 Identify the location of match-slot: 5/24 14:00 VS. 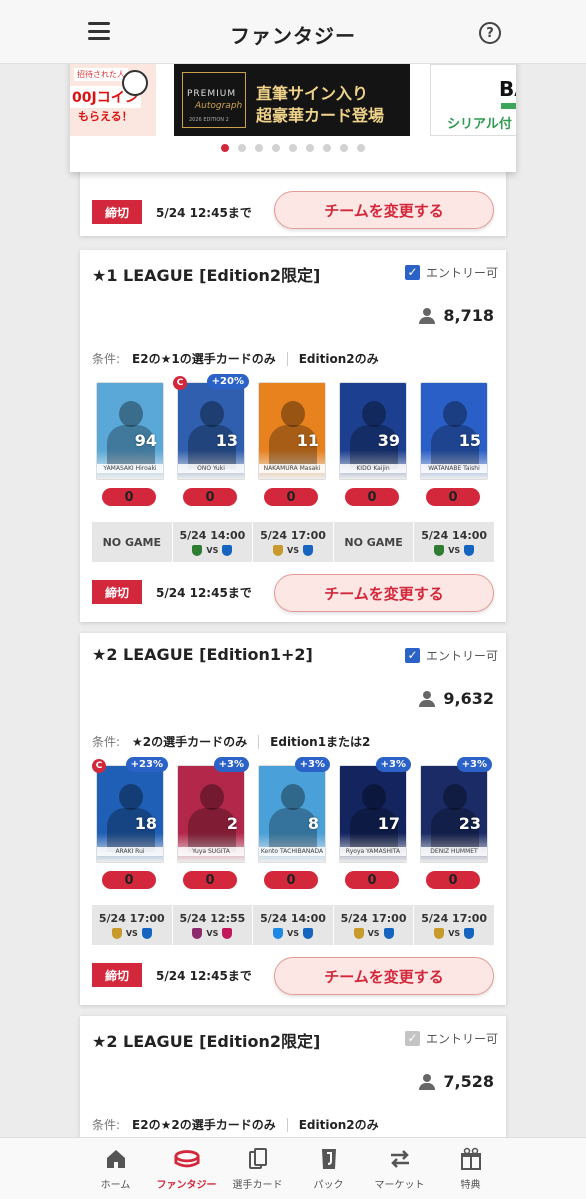
(454, 542).